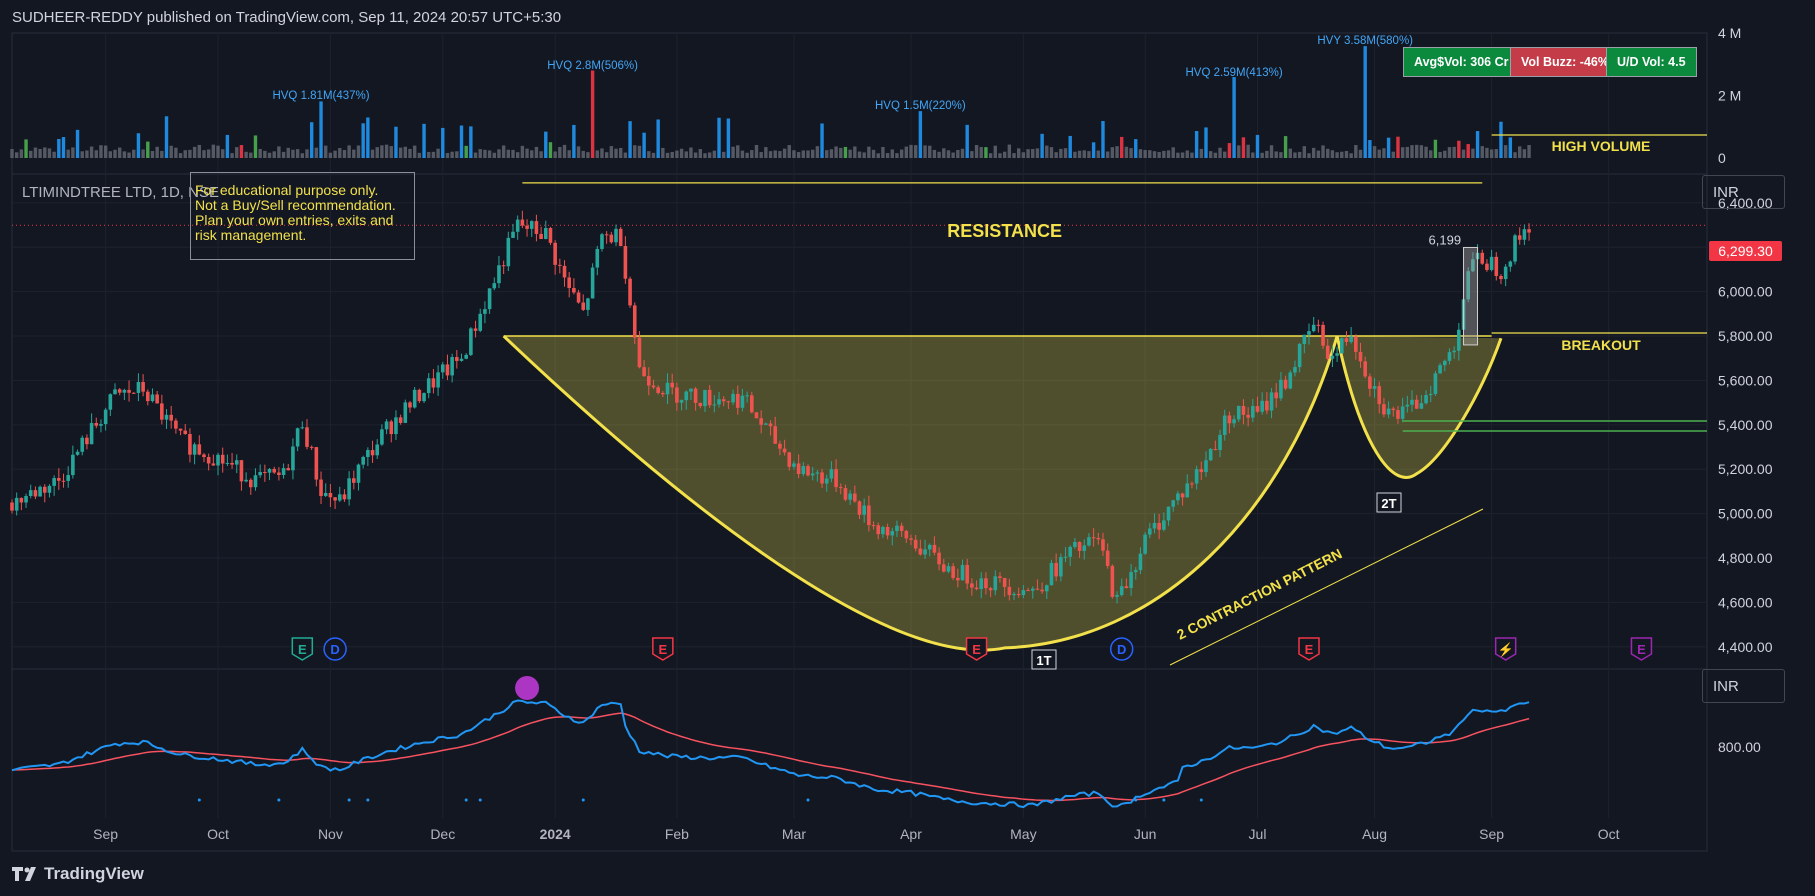 This screenshot has width=1815, height=896. What do you see at coordinates (1745, 336) in the screenshot?
I see `y-tick-label: 5,800.00` at bounding box center [1745, 336].